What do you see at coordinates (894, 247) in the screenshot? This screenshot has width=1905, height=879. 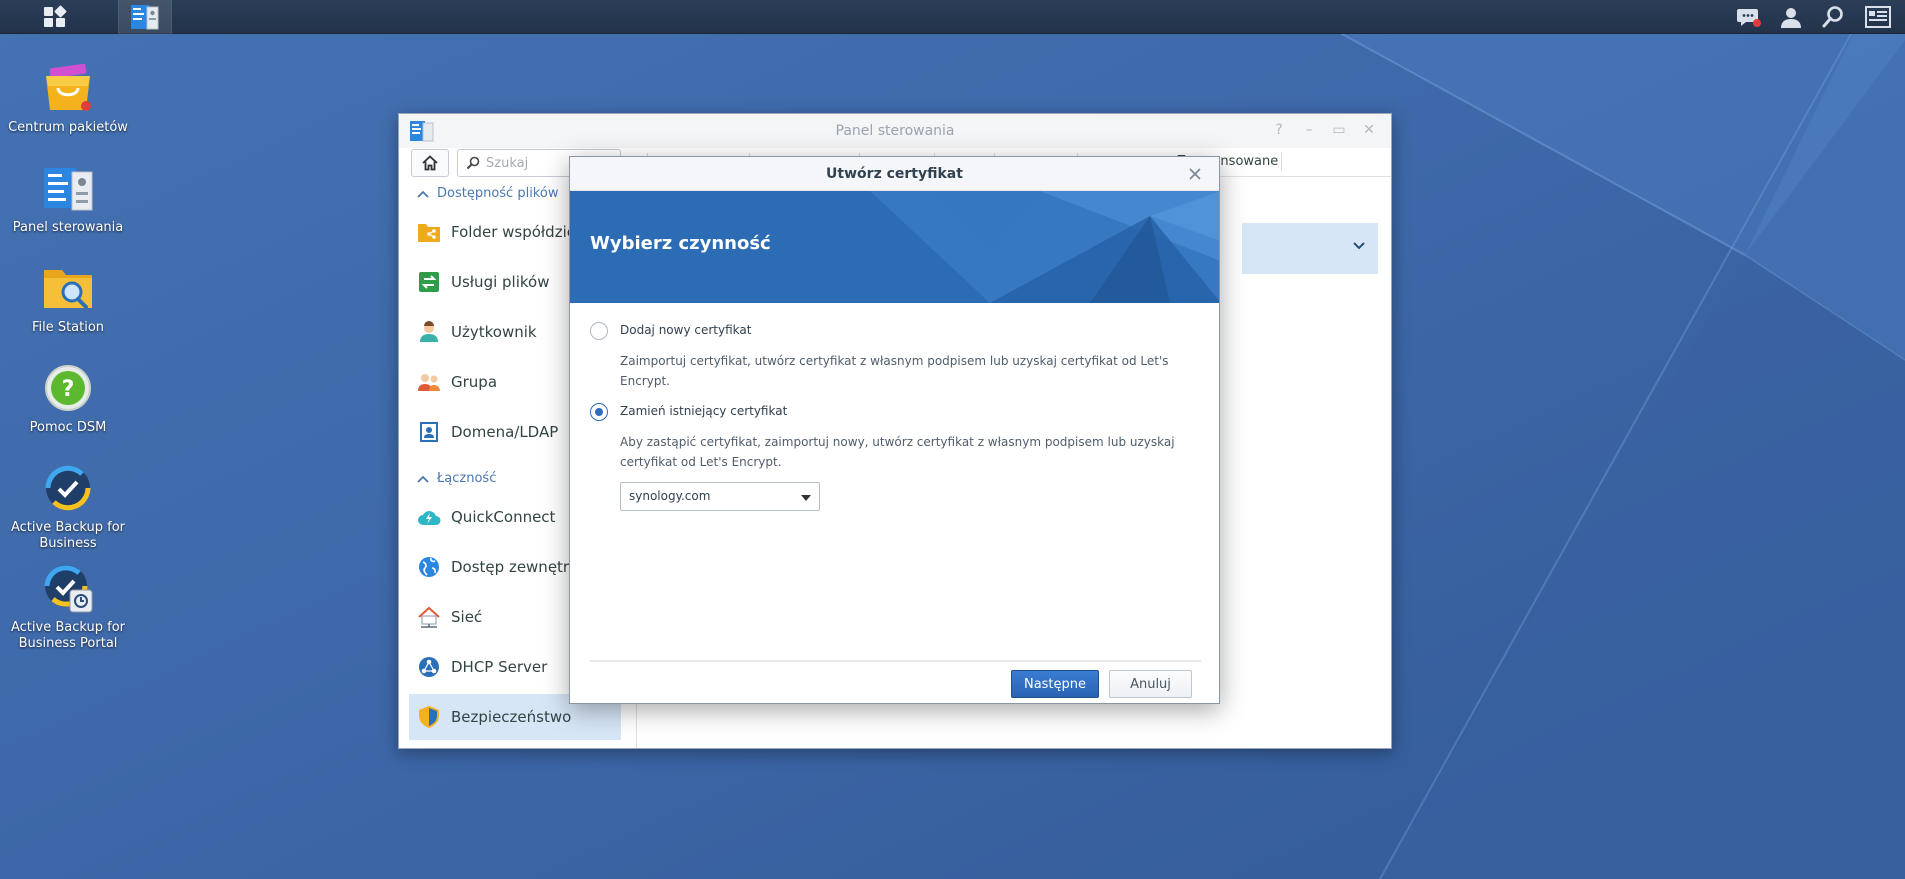 I see `dialog-banner: Wybierz czynność` at bounding box center [894, 247].